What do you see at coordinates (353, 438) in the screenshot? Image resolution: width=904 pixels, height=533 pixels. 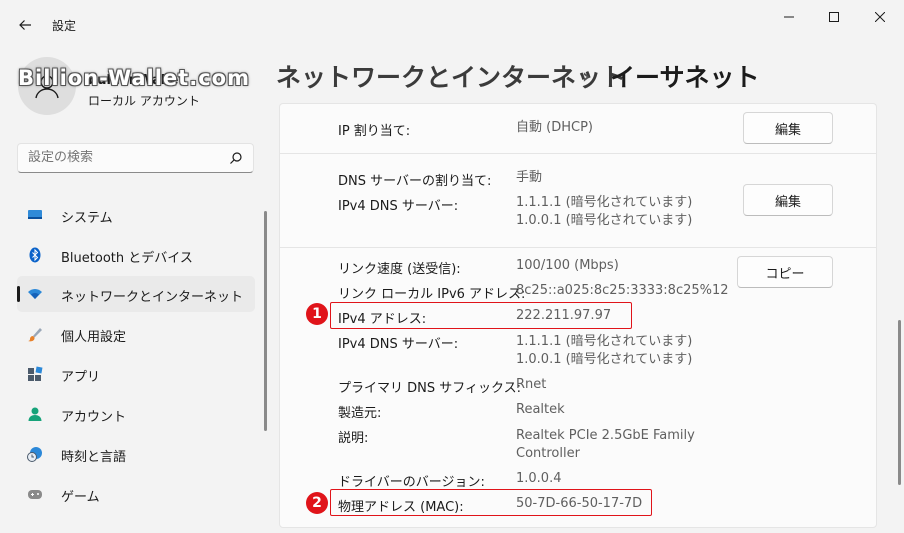 I see `description-label: 説明:` at bounding box center [353, 438].